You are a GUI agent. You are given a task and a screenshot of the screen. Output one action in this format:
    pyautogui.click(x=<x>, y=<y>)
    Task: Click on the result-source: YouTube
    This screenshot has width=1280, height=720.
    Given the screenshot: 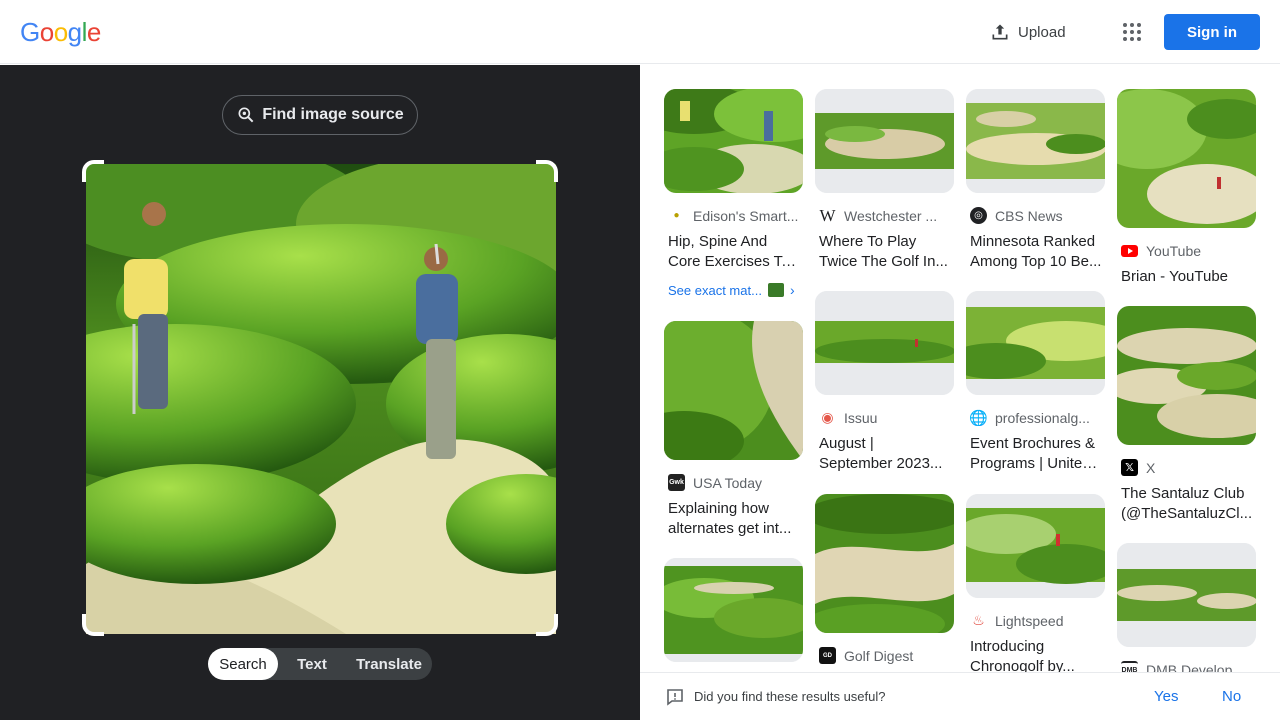 What is the action you would take?
    pyautogui.click(x=1188, y=250)
    